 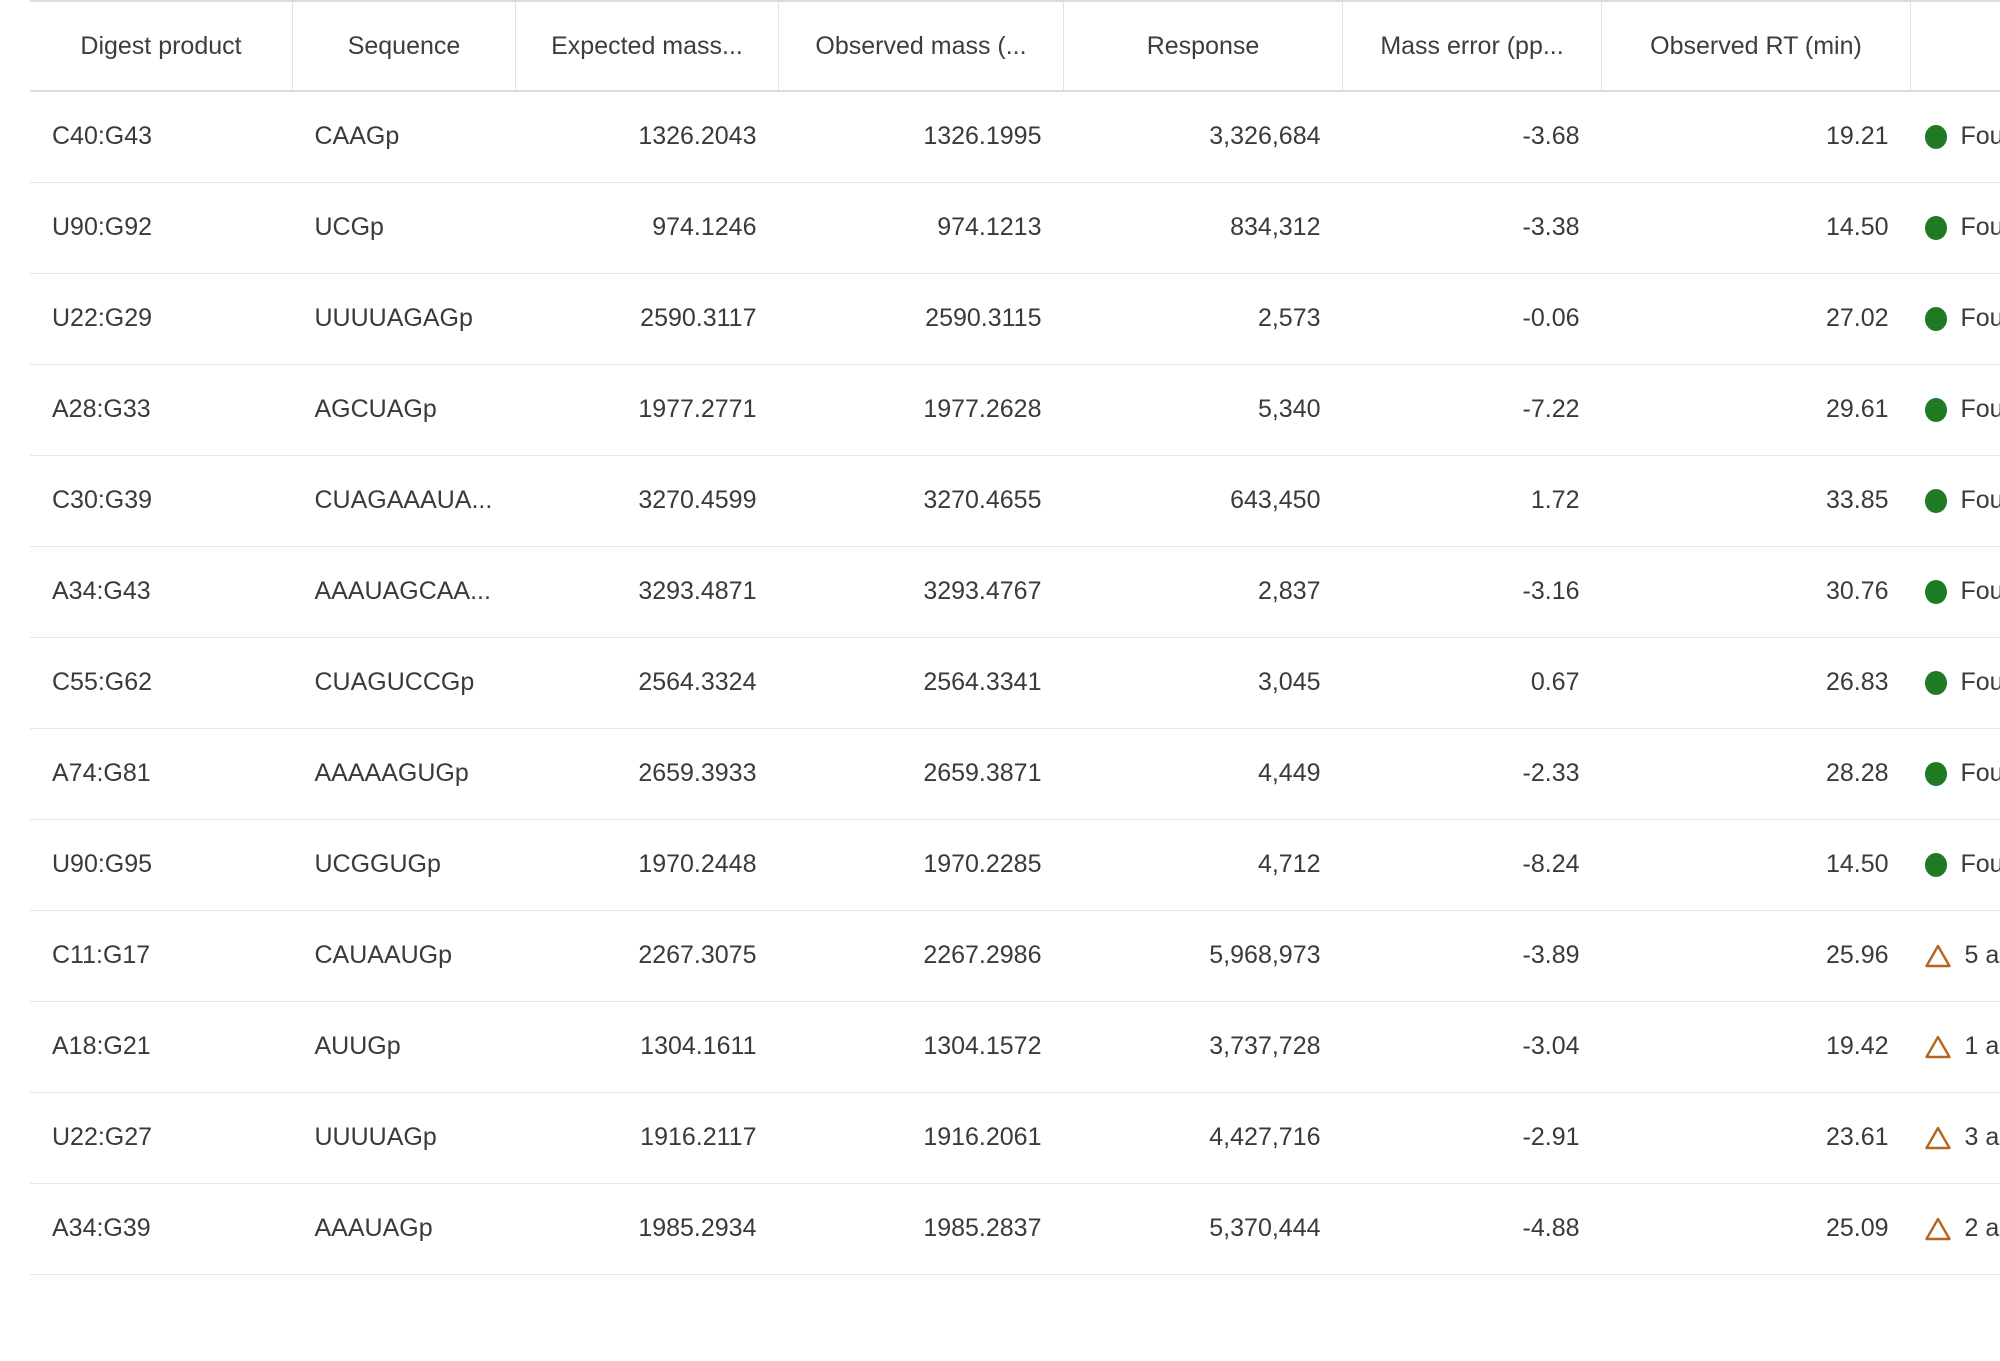 I want to click on cell-mass-error: -3.38, so click(x=1472, y=228).